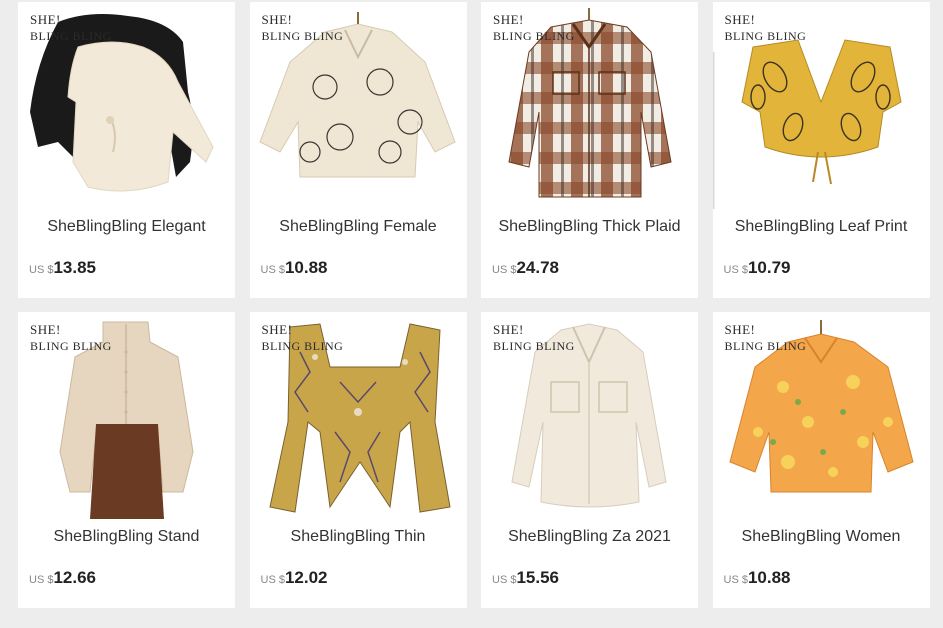 This screenshot has height=628, width=943. I want to click on product-title: SheBlingBling Women, so click(821, 537).